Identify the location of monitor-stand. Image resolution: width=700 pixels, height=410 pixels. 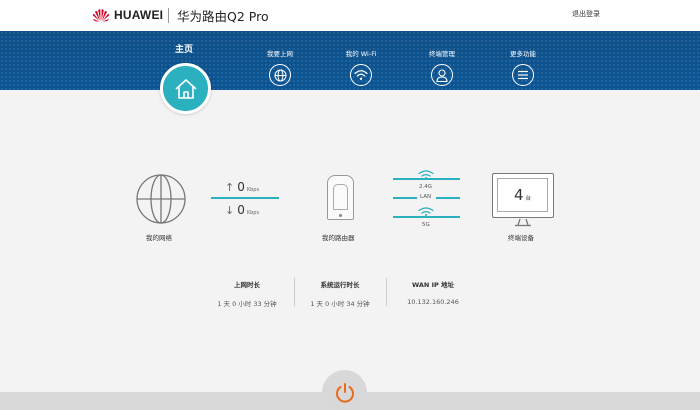
(523, 223).